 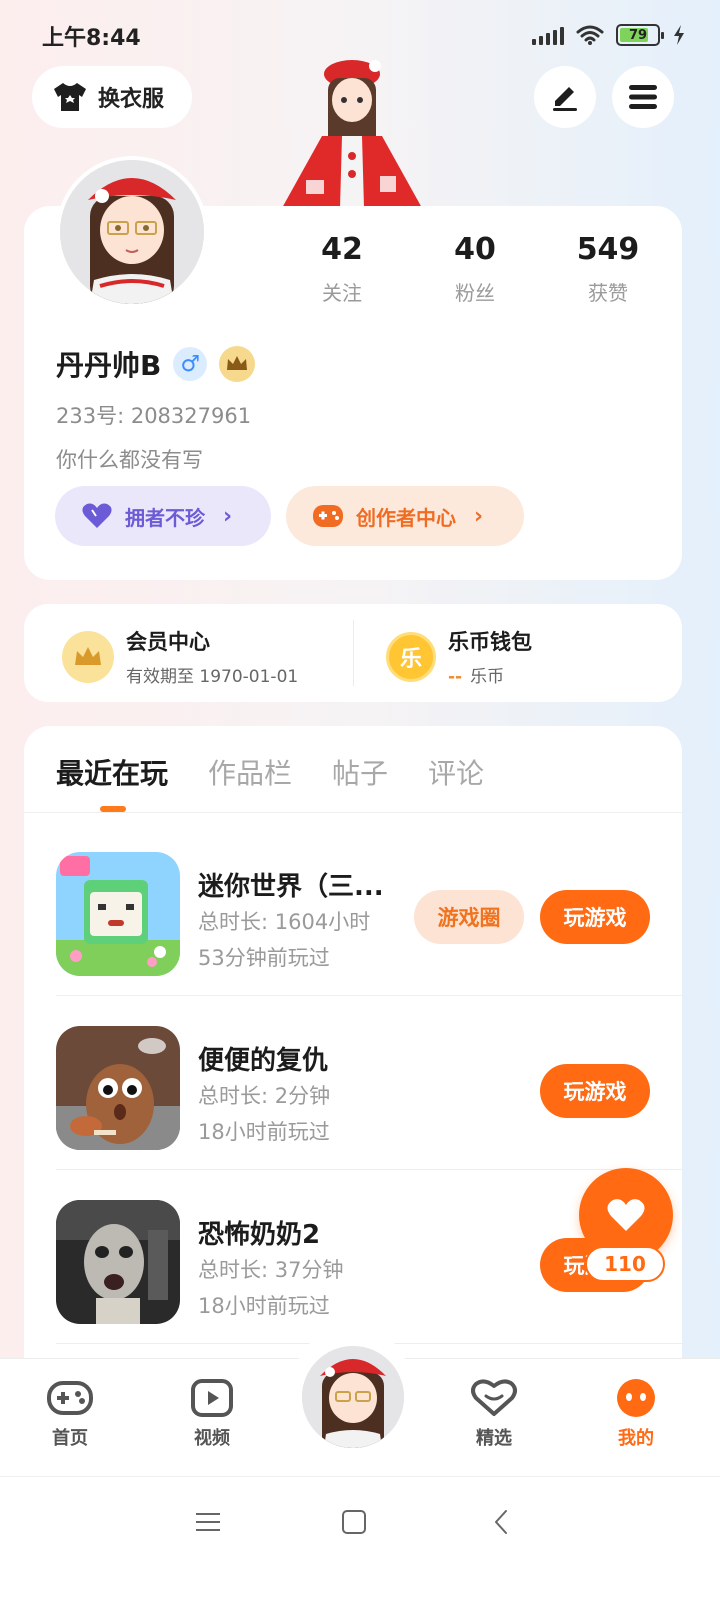 What do you see at coordinates (636, 1438) in the screenshot?
I see `nav-label: 我的` at bounding box center [636, 1438].